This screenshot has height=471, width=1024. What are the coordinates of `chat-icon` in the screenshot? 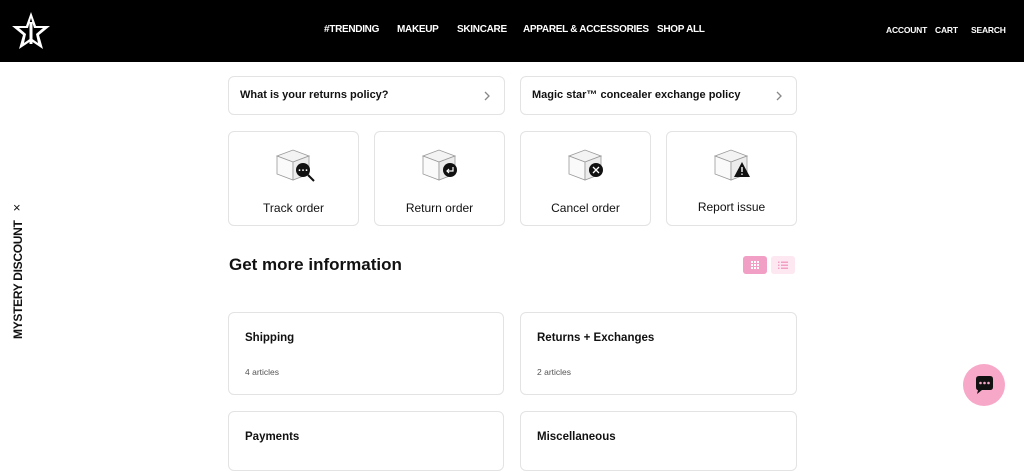 It's located at (984, 385).